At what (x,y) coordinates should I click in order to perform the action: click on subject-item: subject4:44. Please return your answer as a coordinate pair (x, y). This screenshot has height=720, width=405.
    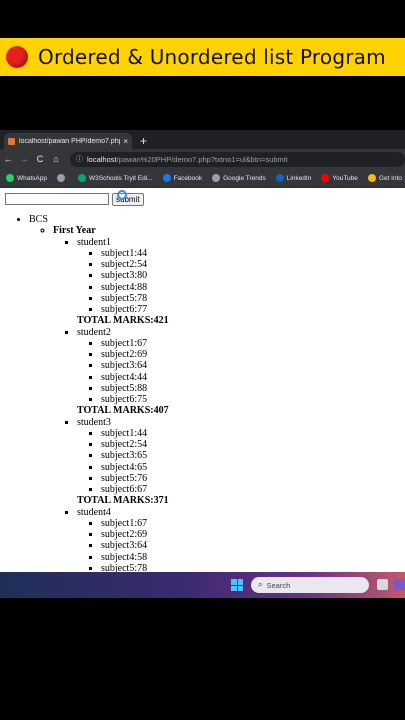
    Looking at the image, I should click on (250, 377).